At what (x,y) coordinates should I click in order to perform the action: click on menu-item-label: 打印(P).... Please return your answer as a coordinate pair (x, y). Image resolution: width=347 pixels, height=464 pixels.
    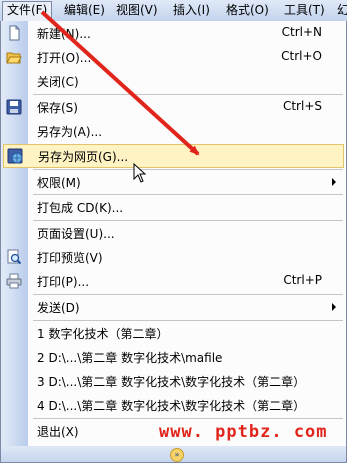
    Looking at the image, I should click on (63, 282).